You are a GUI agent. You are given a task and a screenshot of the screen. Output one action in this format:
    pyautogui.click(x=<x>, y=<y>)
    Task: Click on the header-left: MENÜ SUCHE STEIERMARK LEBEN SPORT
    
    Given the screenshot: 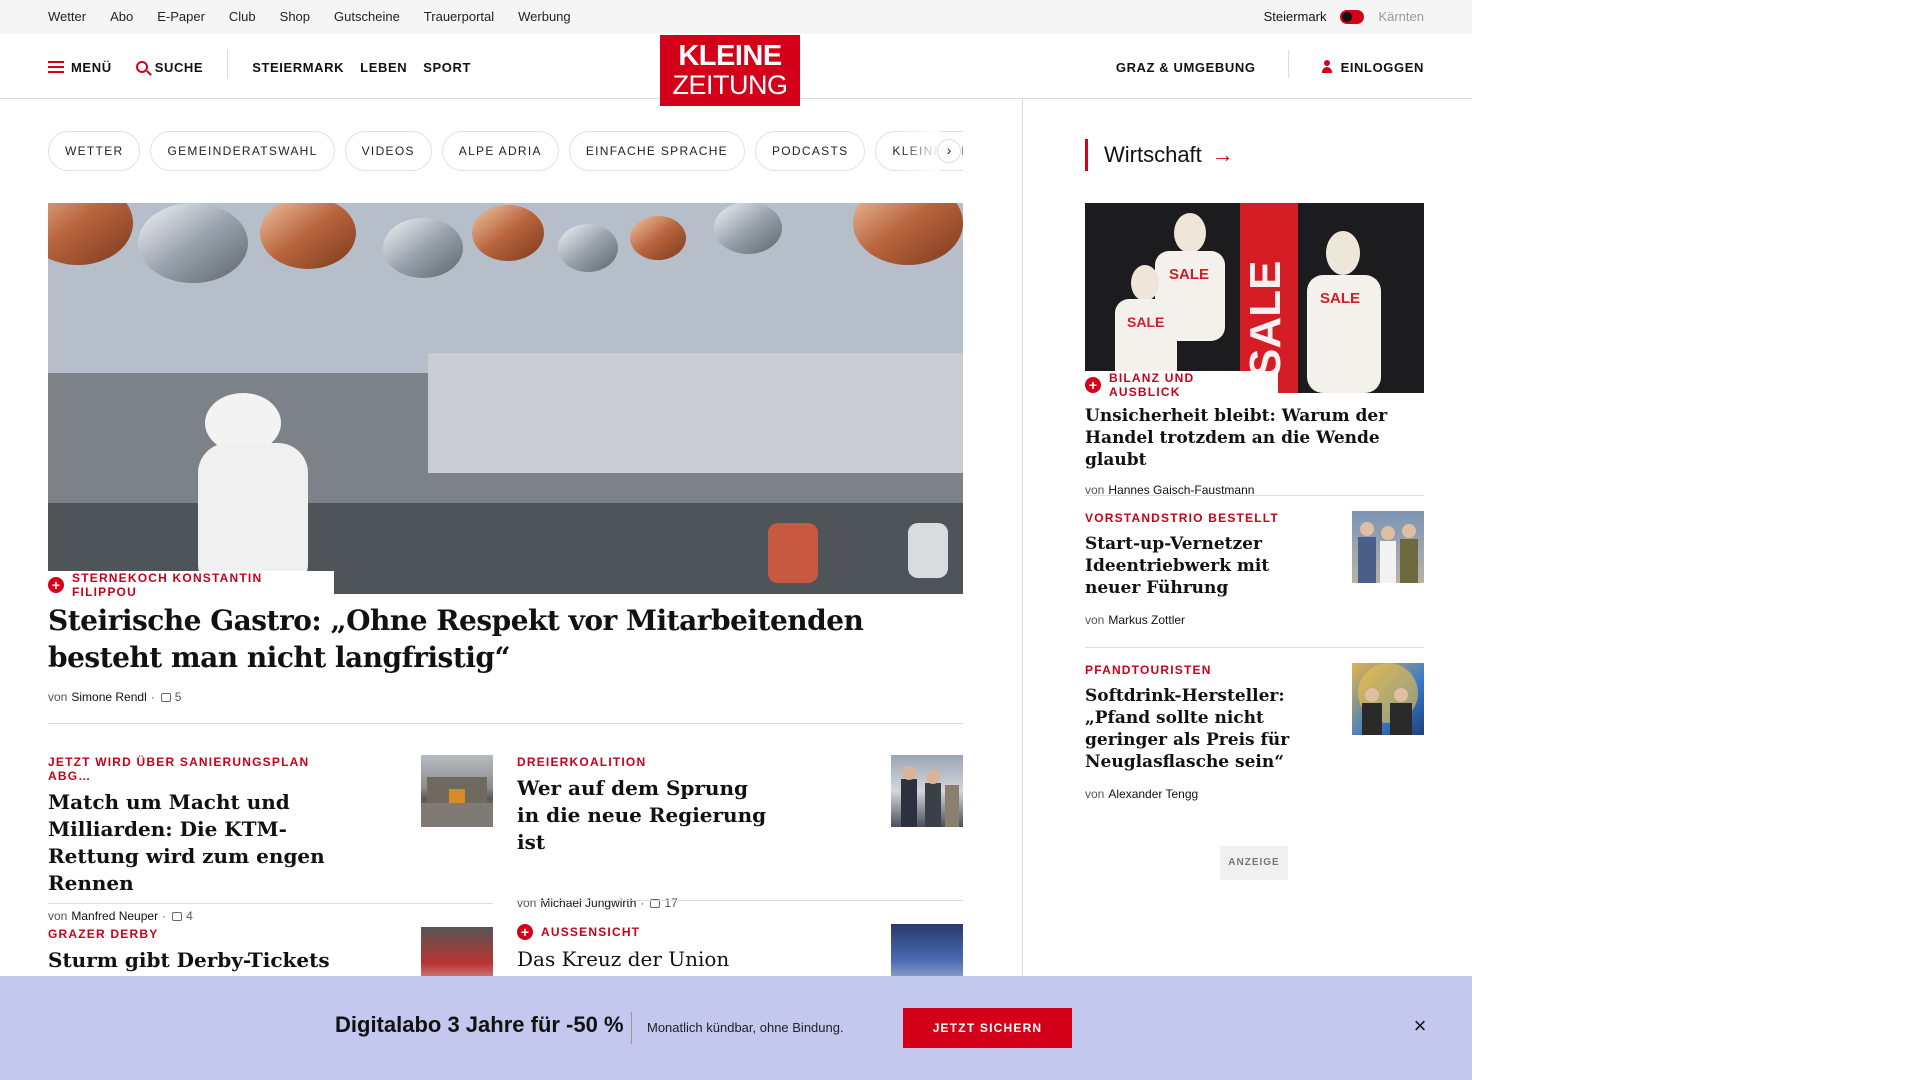 What is the action you would take?
    pyautogui.click(x=259, y=64)
    